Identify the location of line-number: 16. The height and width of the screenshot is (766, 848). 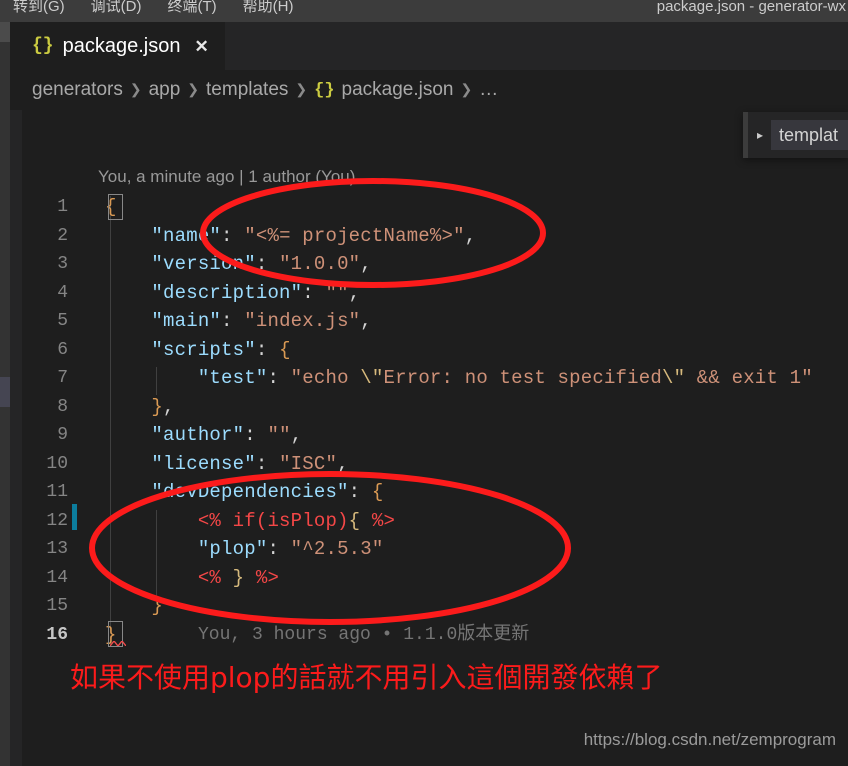
(57, 634).